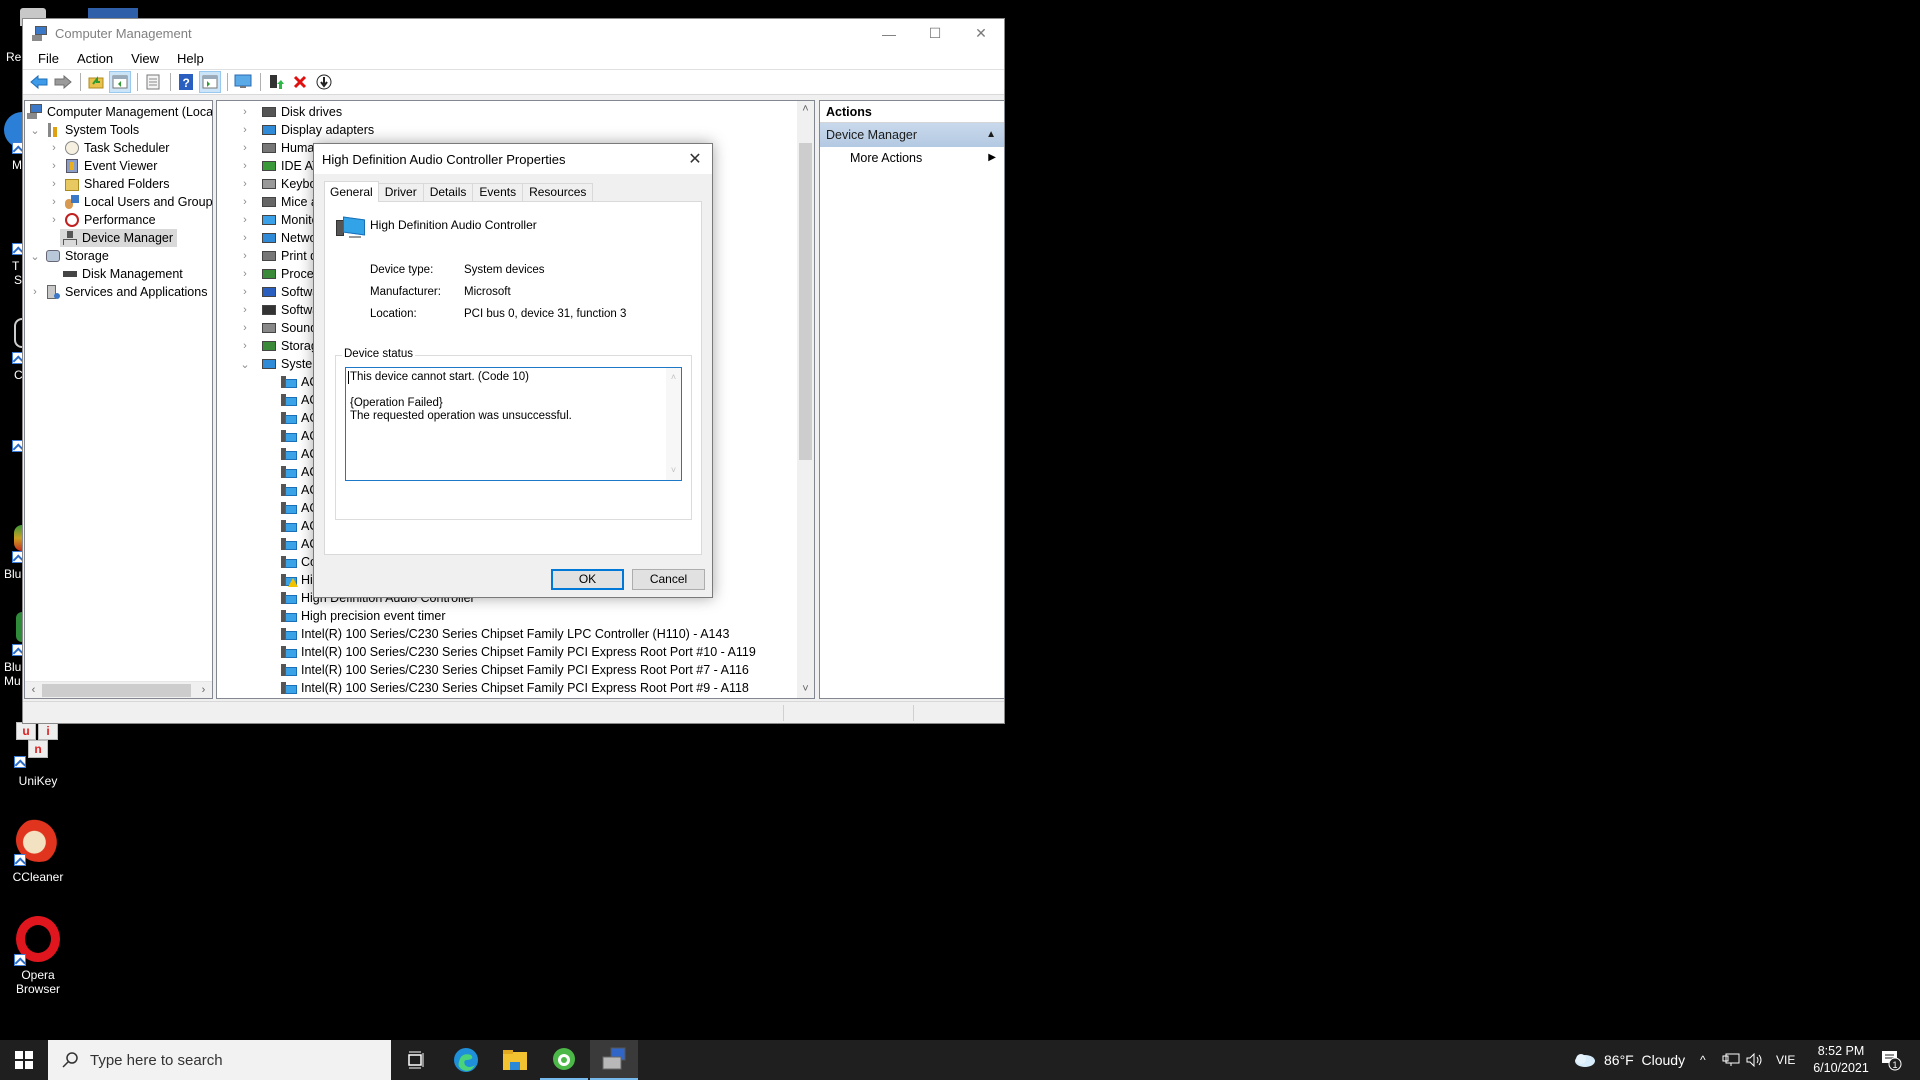 Image resolution: width=1920 pixels, height=1080 pixels. I want to click on device-category-sound: › Sound,, so click(279, 328).